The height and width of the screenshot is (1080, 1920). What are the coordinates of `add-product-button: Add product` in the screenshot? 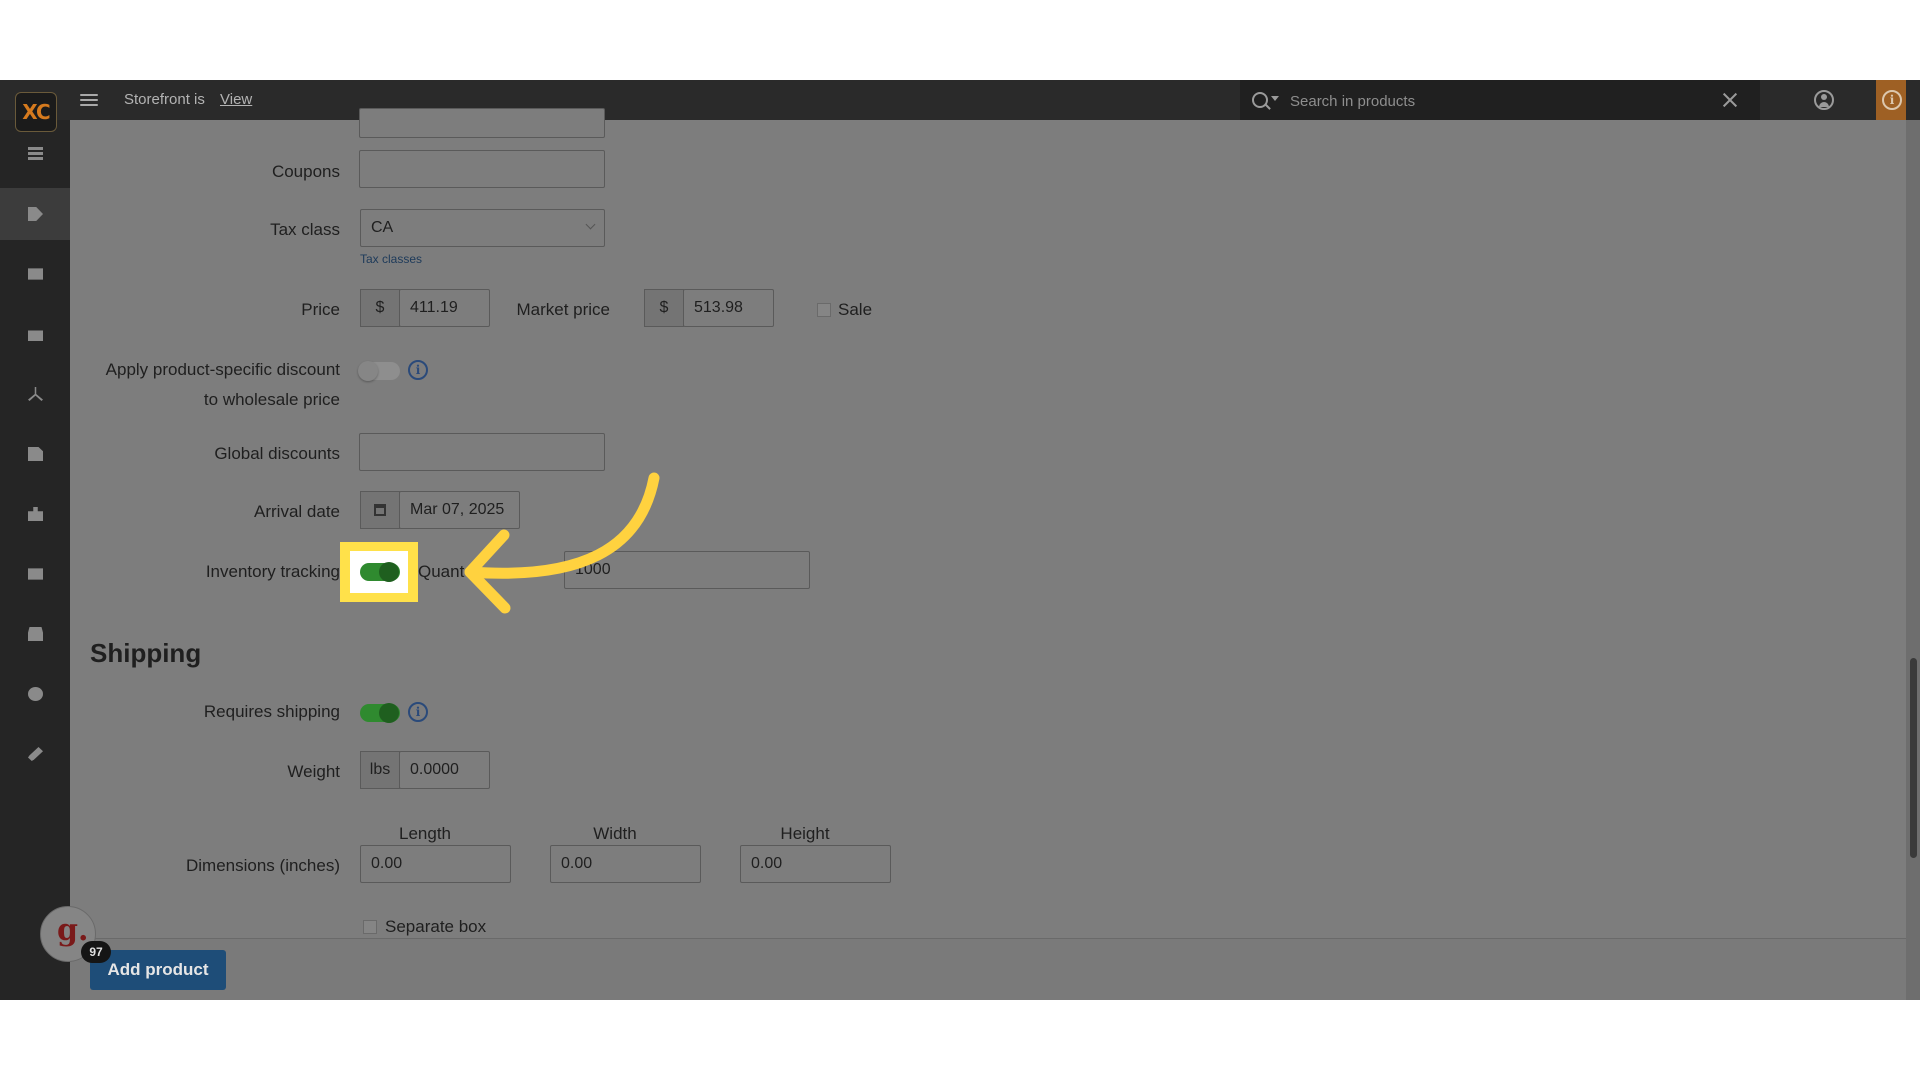 It's located at (158, 970).